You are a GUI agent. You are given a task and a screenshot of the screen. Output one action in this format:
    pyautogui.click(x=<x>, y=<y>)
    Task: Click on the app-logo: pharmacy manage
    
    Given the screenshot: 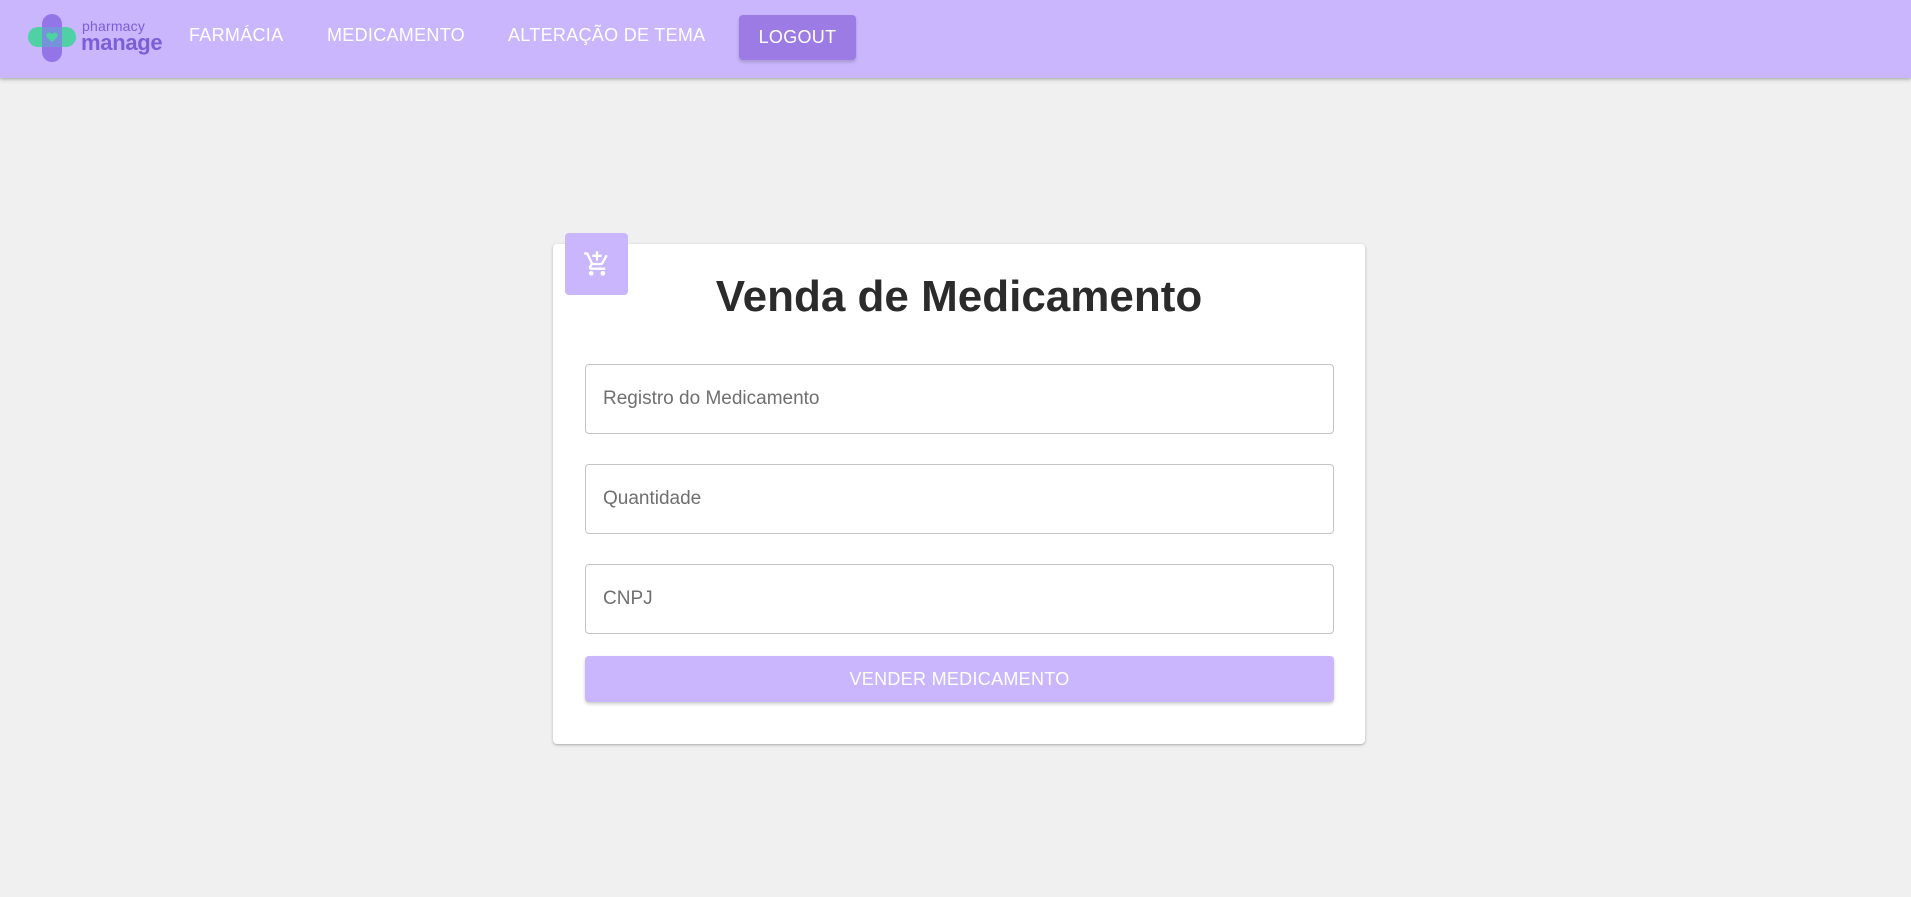 What is the action you would take?
    pyautogui.click(x=95, y=38)
    